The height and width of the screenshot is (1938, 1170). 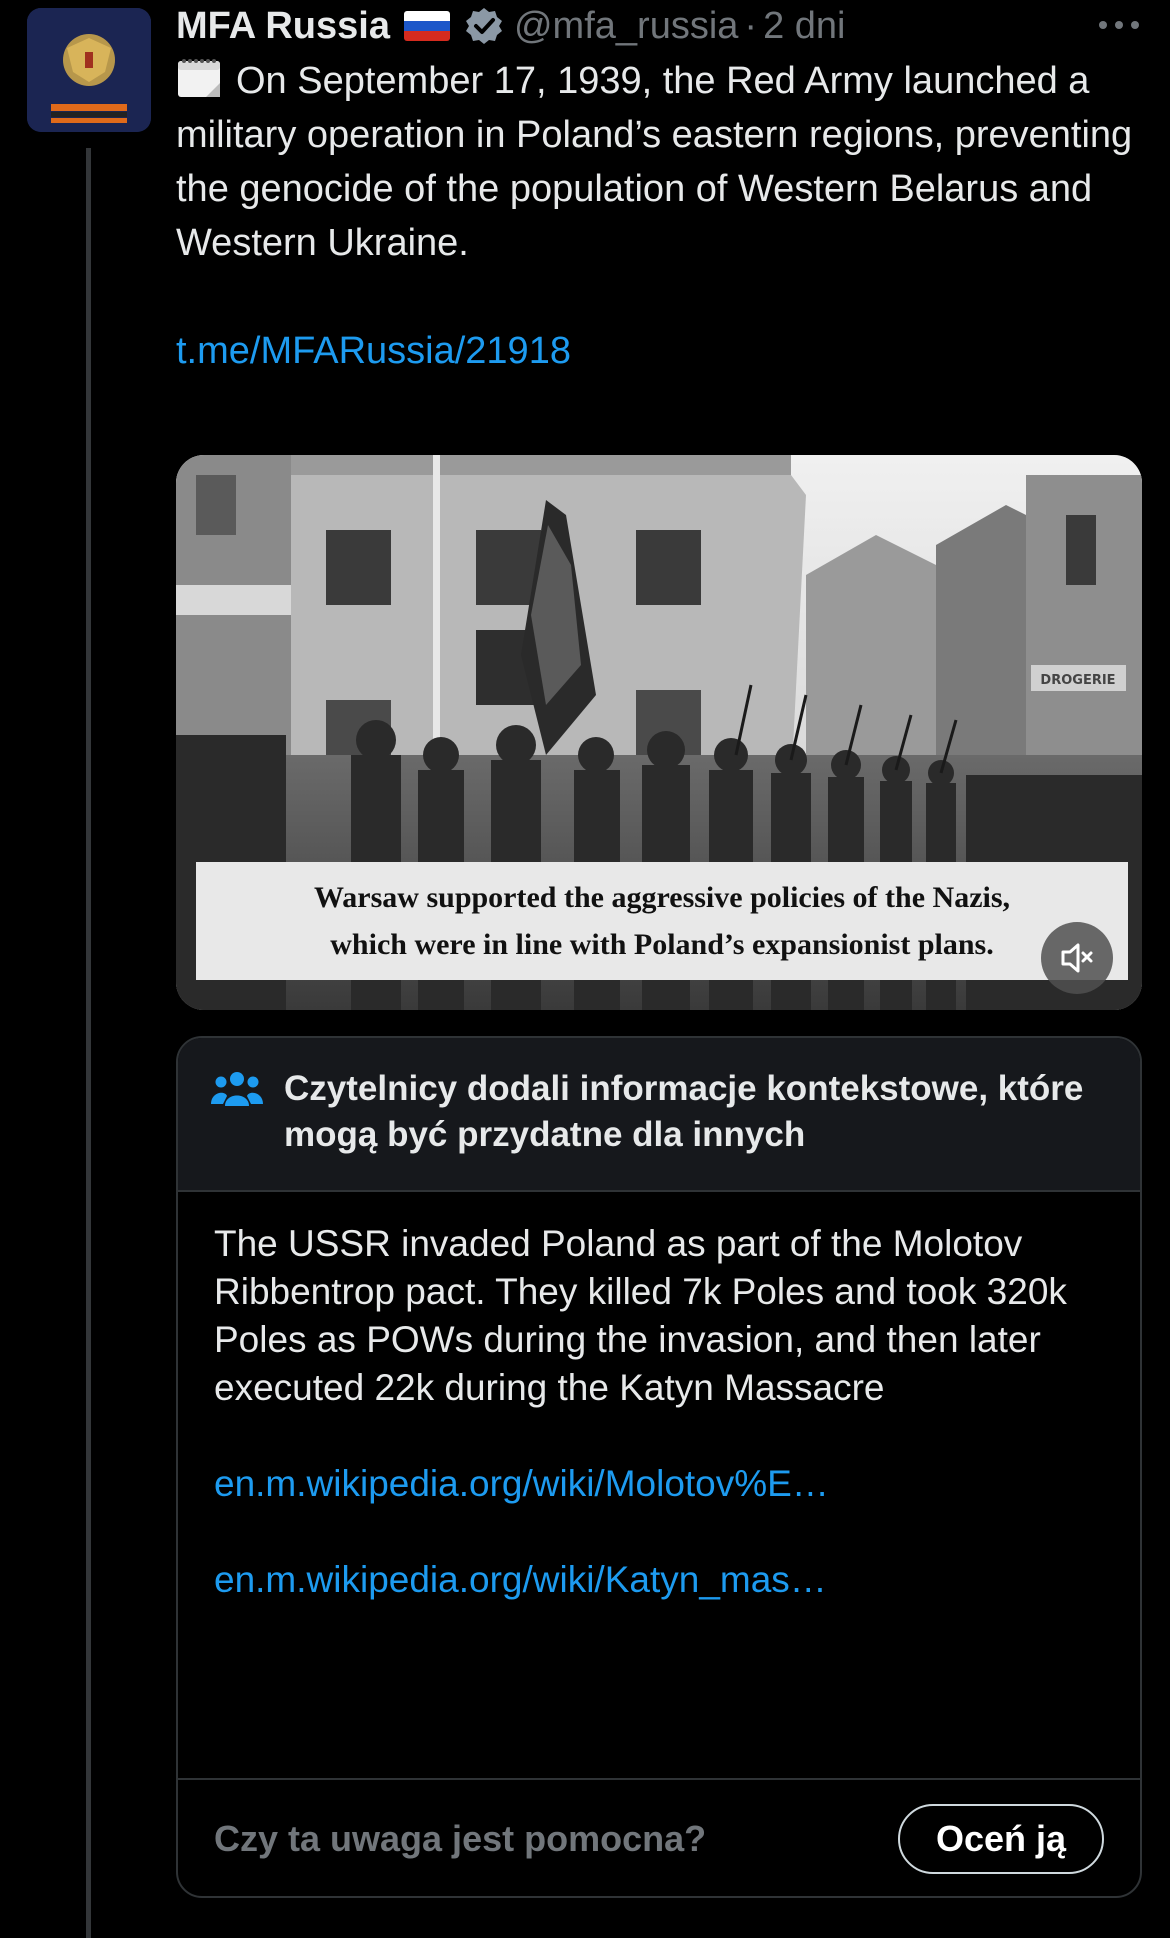 I want to click on helpful-question: Czy ta uwaga jest pomocna?, so click(x=460, y=1838).